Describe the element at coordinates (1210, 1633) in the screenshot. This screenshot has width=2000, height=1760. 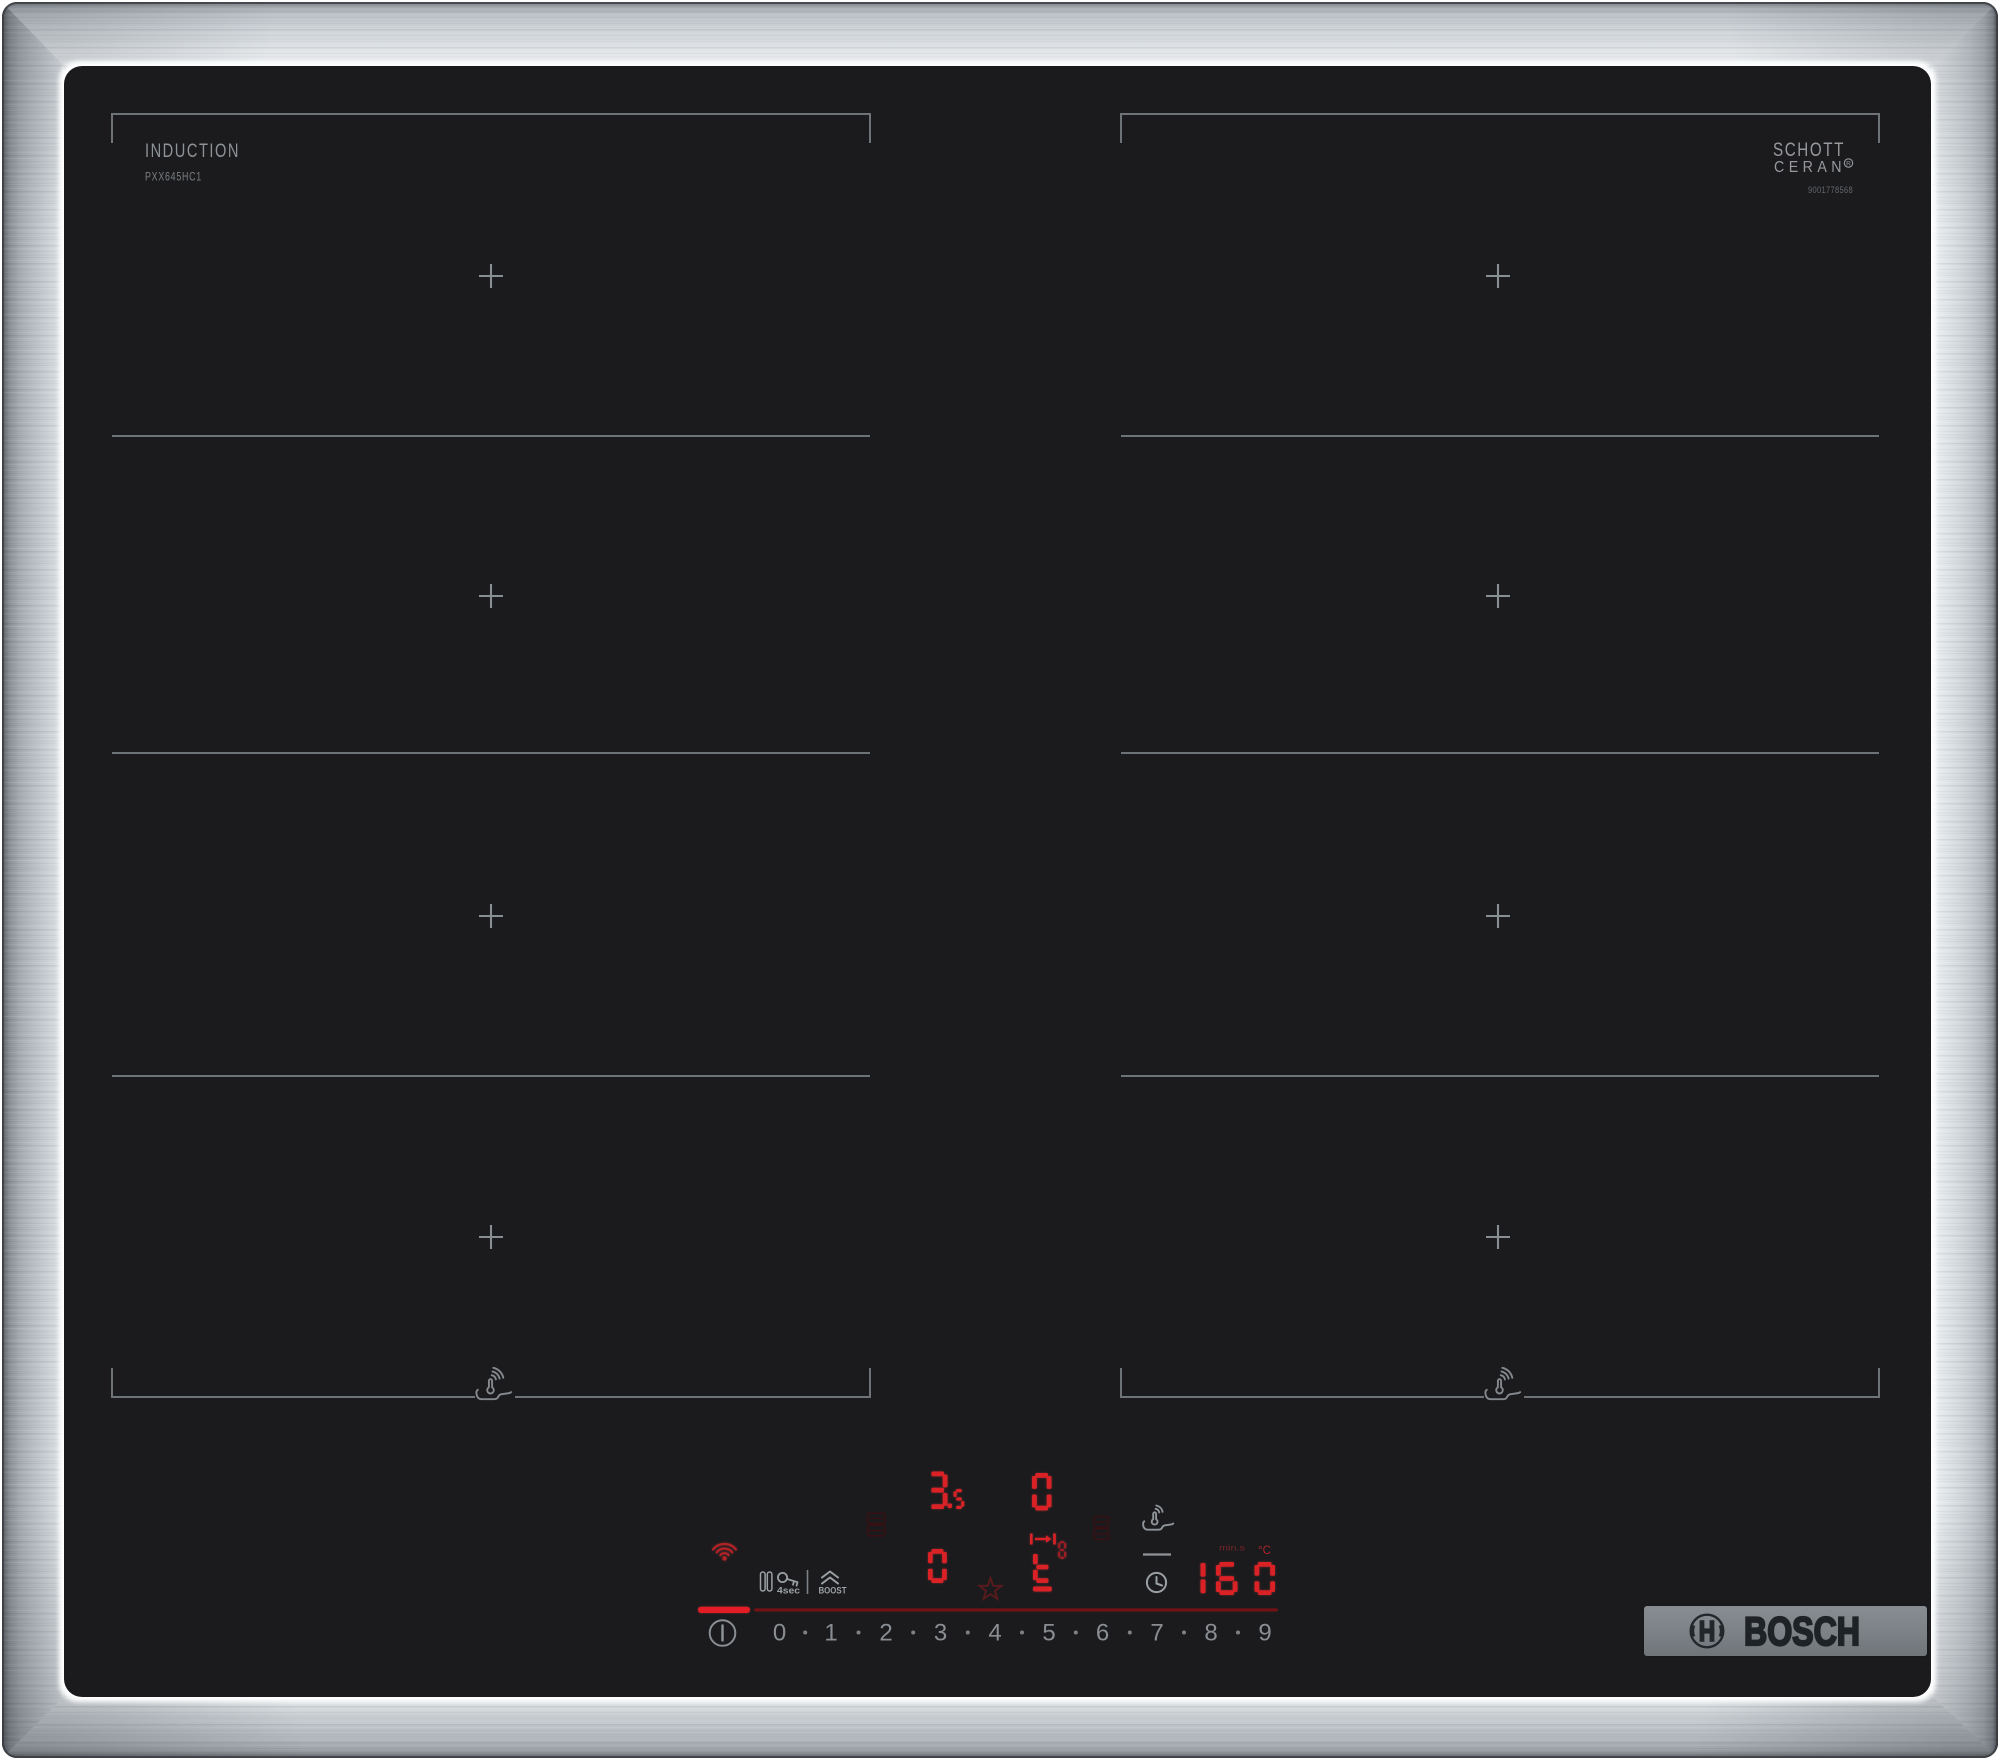
I see `svg-text: 8` at that location.